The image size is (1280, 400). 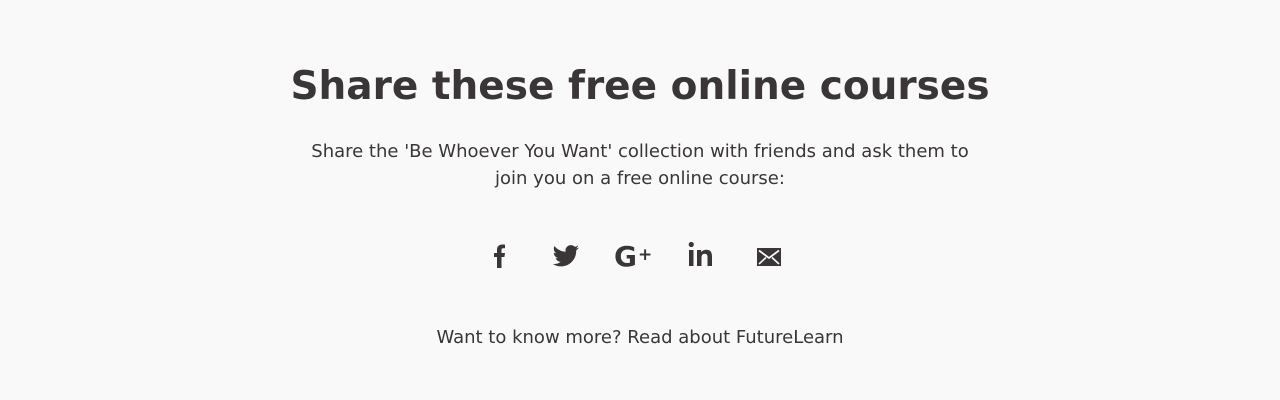 I want to click on google-plus-share-button: G +, so click(x=634, y=256).